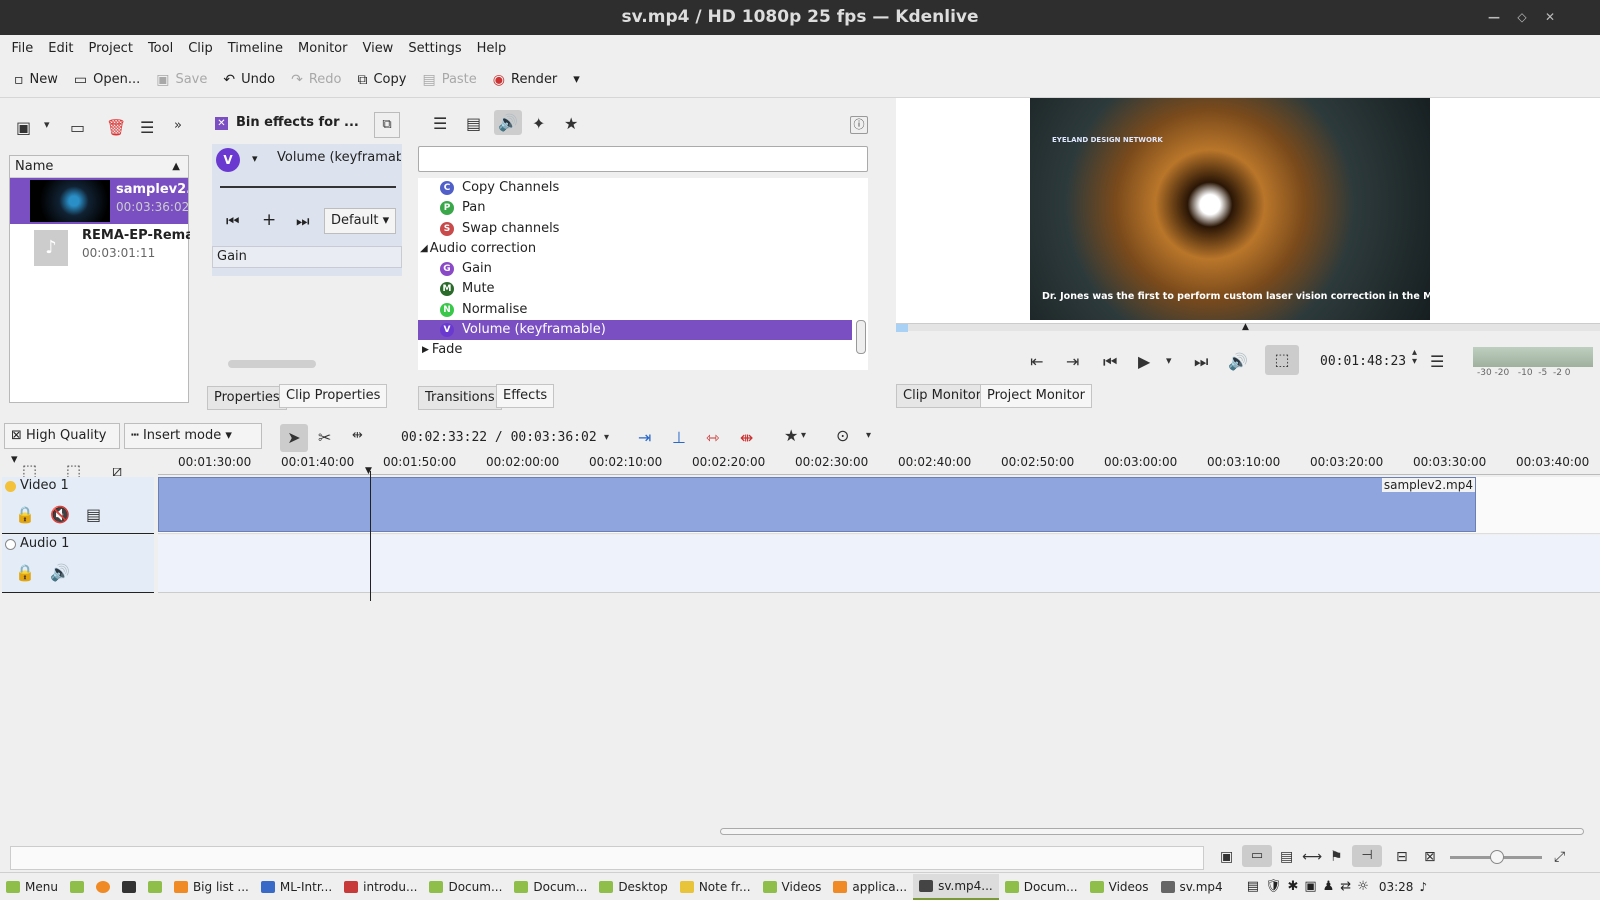  Describe the element at coordinates (791, 435) in the screenshot. I see `favorite-effects-icon: ★` at that location.